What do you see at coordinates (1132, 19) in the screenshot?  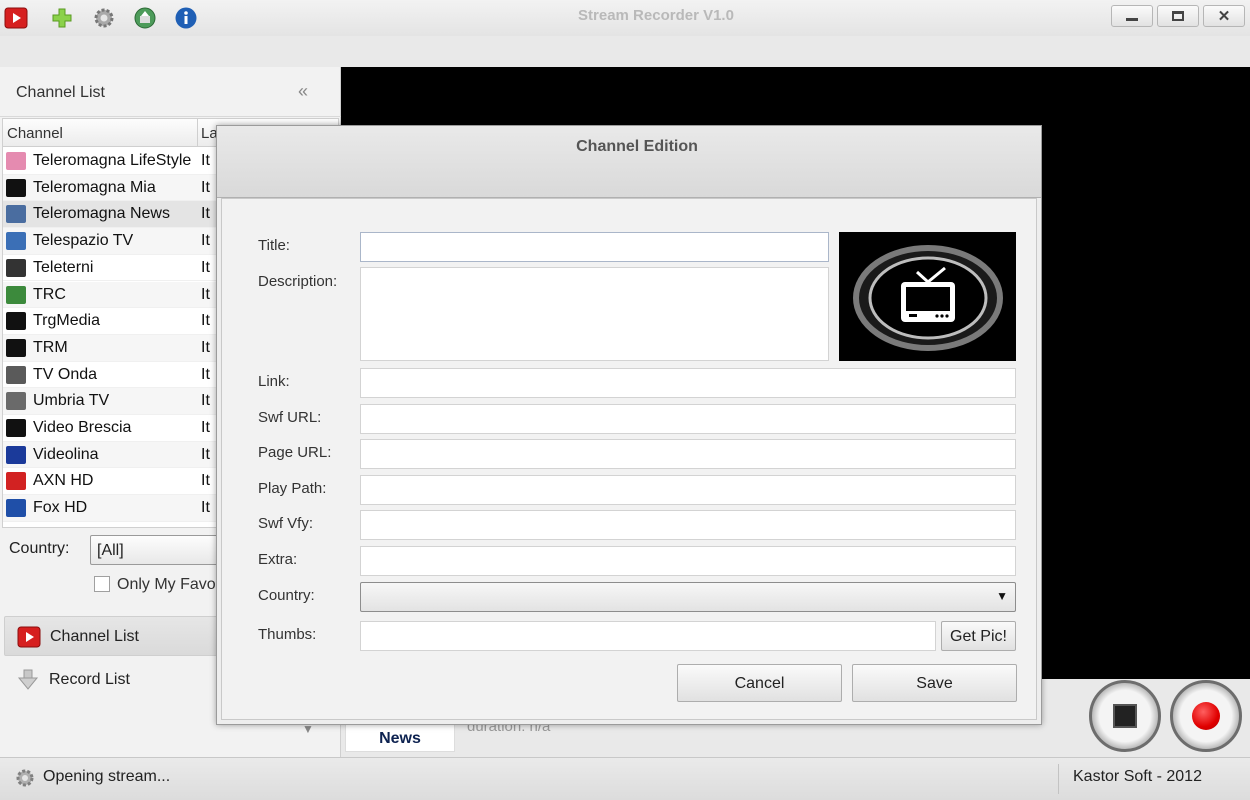 I see `minimize-icon` at bounding box center [1132, 19].